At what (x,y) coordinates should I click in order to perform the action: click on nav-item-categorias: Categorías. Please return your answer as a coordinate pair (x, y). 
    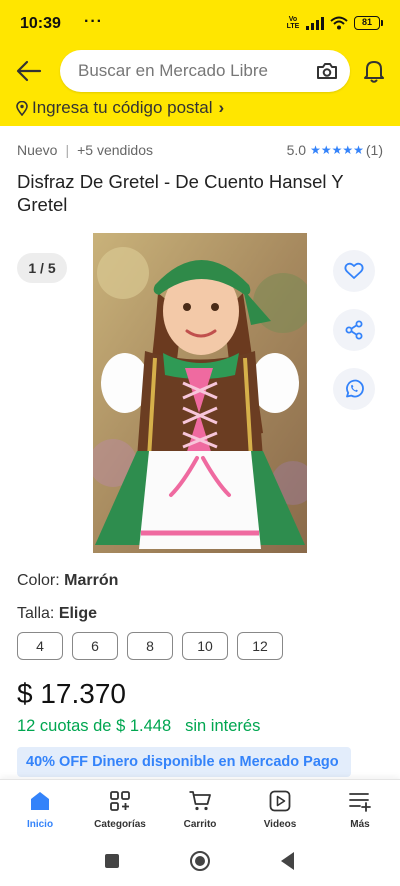
    Looking at the image, I should click on (120, 809).